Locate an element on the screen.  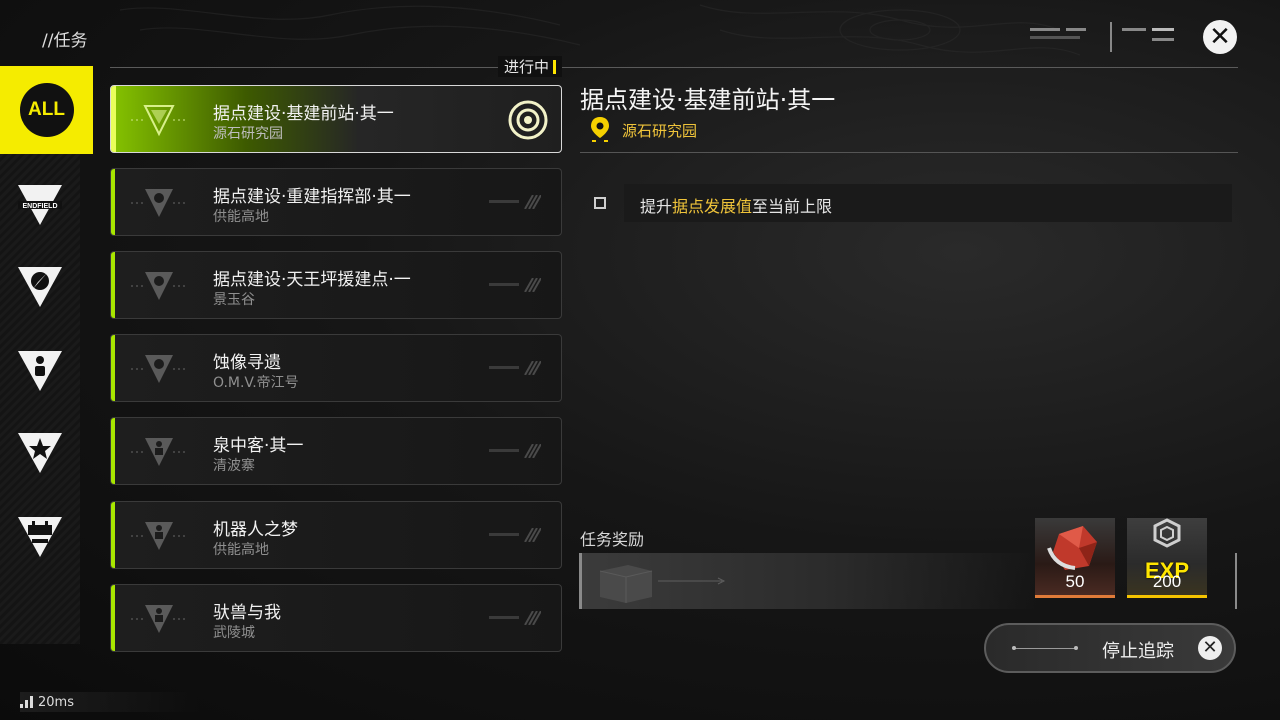
quest-detail-title: 据点建设·基建前站·其一 is located at coordinates (708, 100).